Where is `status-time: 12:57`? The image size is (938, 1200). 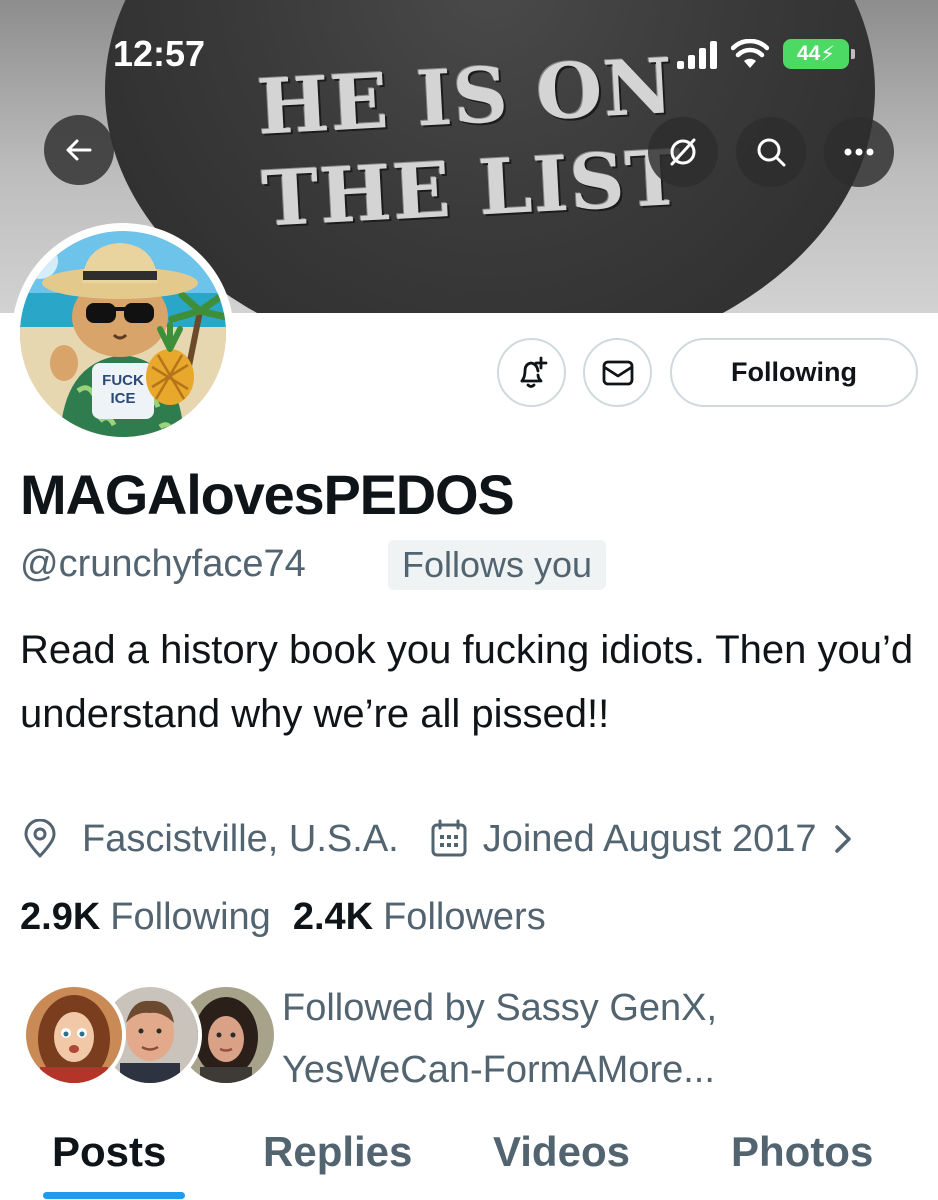
status-time: 12:57 is located at coordinates (159, 53).